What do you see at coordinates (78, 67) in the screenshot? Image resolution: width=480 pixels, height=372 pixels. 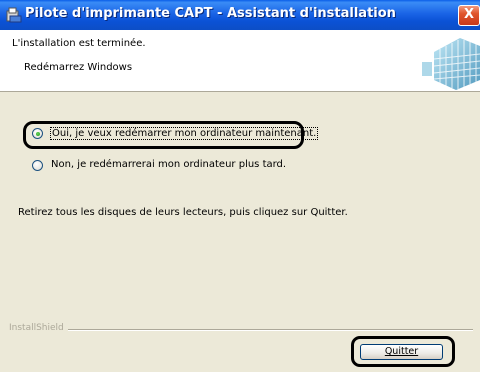 I see `header-subtitle: Redémarrez Windows` at bounding box center [78, 67].